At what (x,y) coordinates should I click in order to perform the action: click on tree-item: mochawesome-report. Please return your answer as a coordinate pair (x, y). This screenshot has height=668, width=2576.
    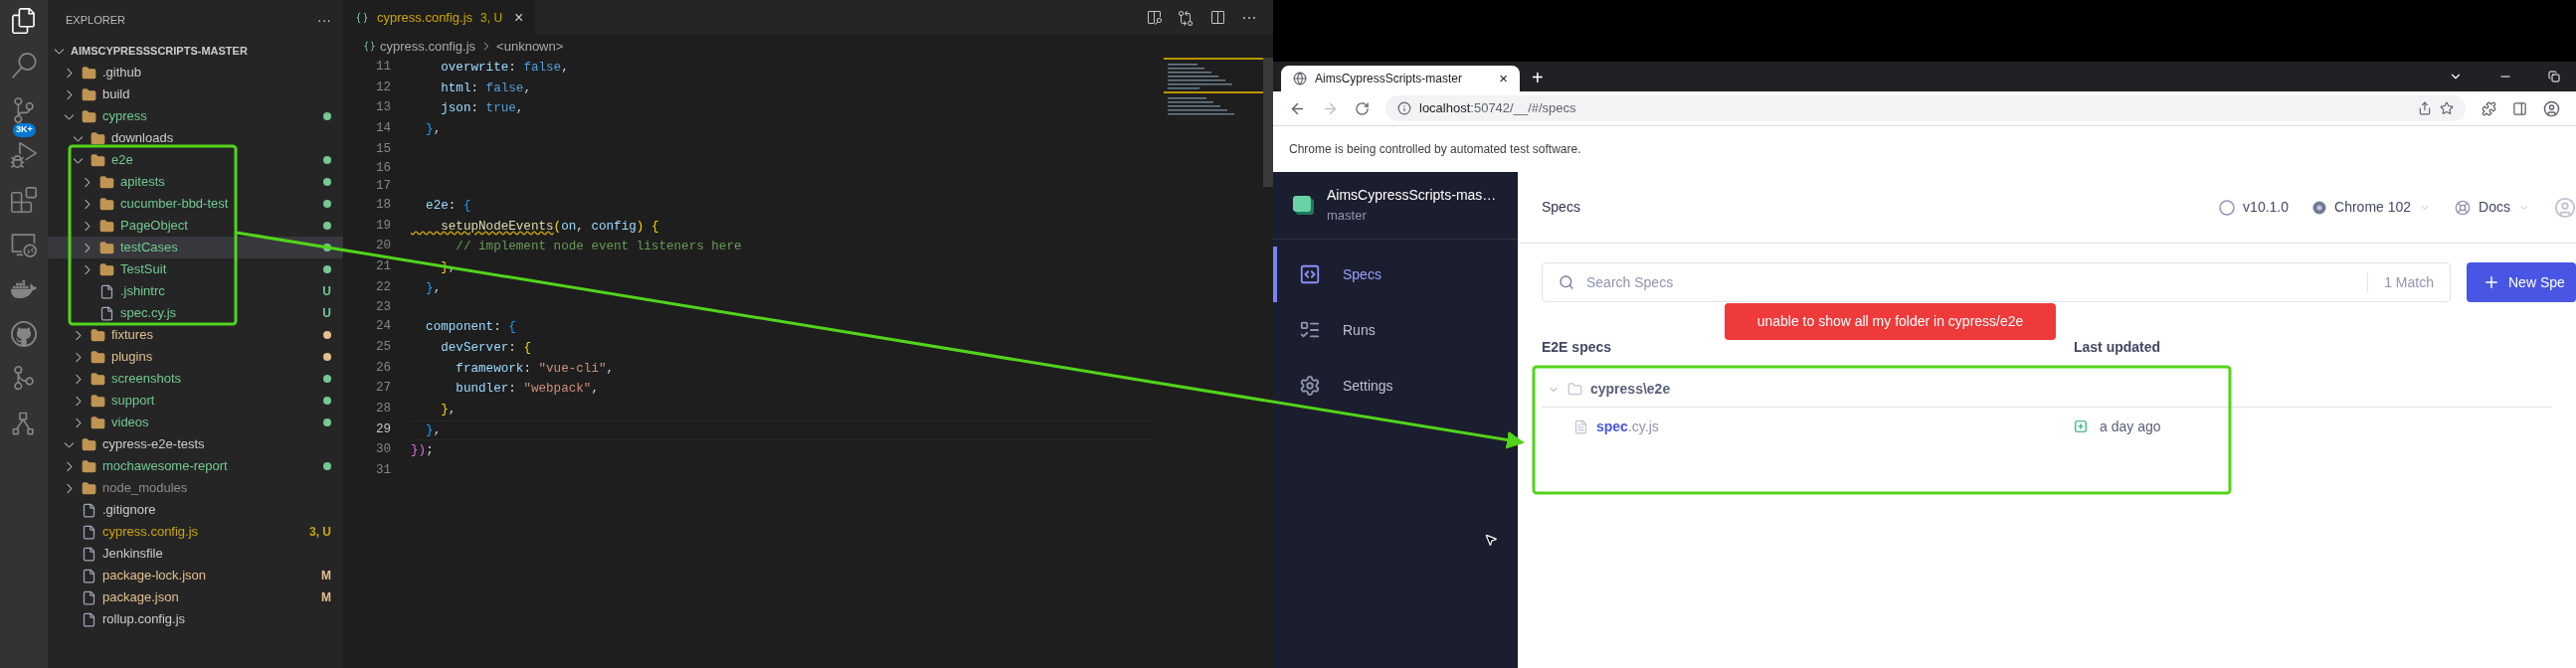
    Looking at the image, I should click on (195, 466).